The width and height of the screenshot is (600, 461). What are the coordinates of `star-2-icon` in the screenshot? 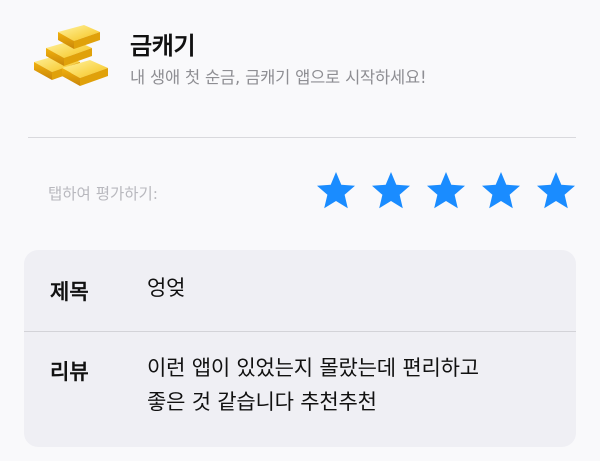 It's located at (391, 190).